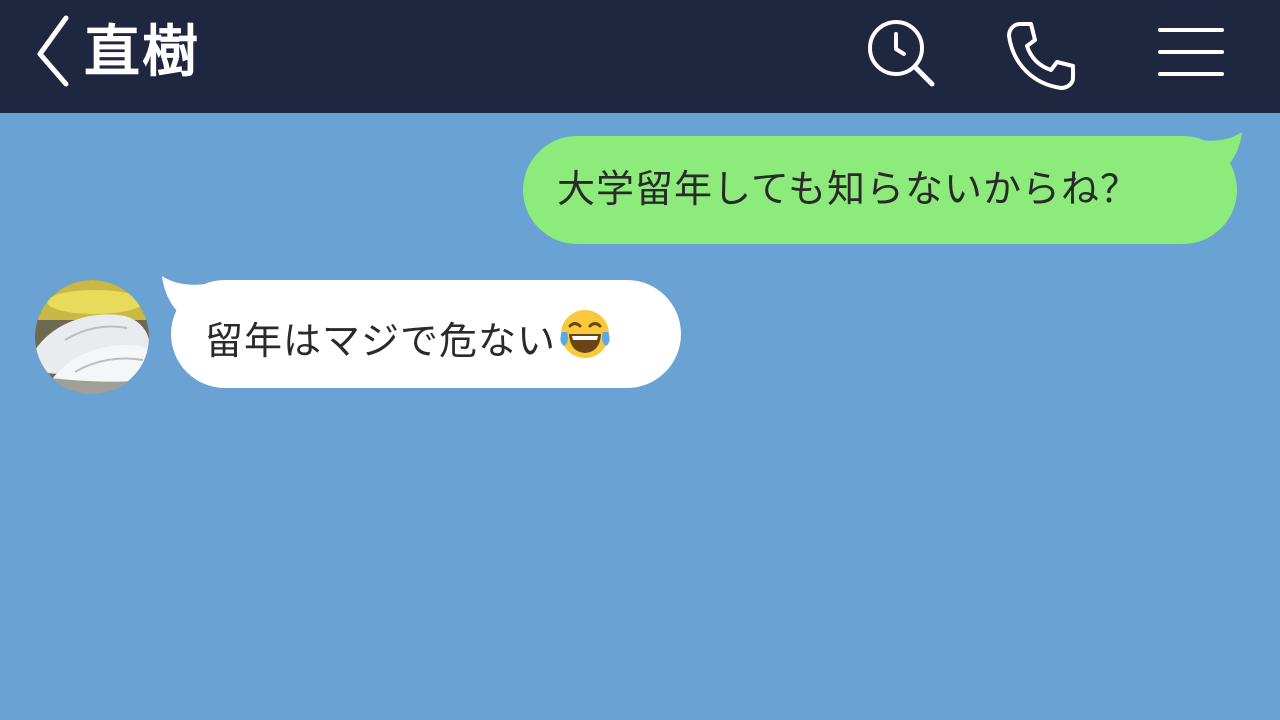 Image resolution: width=1280 pixels, height=720 pixels. What do you see at coordinates (585, 334) in the screenshot?
I see `face-with-tears-of-joy-icon` at bounding box center [585, 334].